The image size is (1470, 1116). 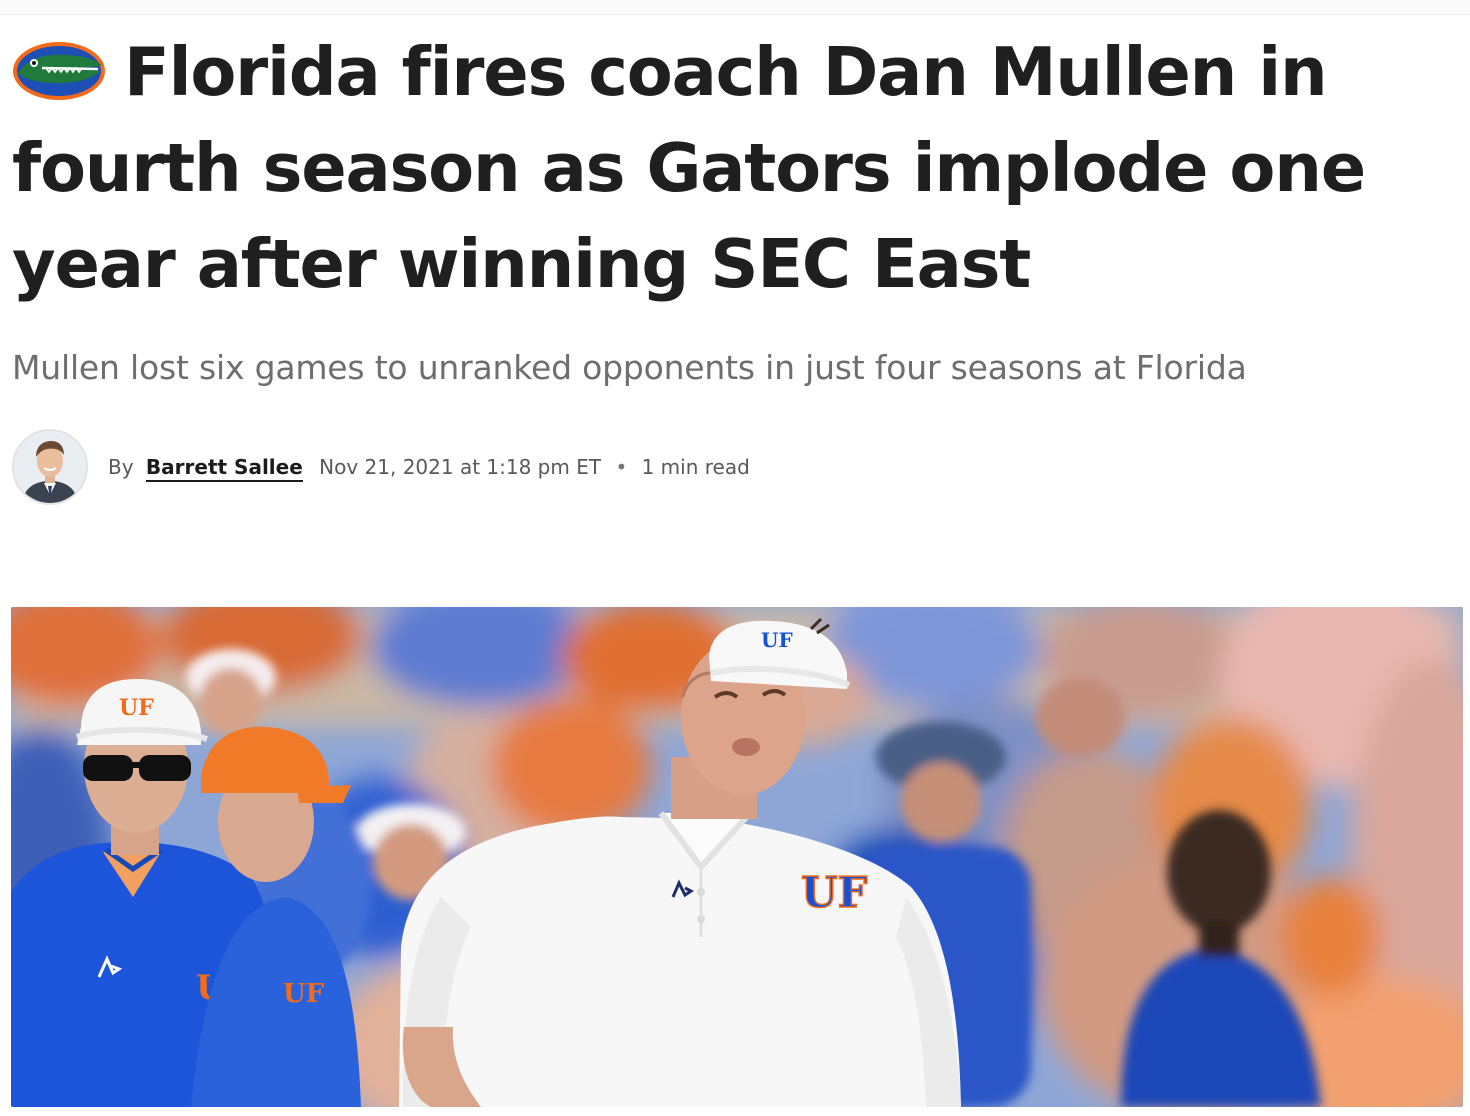 I want to click on byline-prefix: By, so click(x=121, y=467).